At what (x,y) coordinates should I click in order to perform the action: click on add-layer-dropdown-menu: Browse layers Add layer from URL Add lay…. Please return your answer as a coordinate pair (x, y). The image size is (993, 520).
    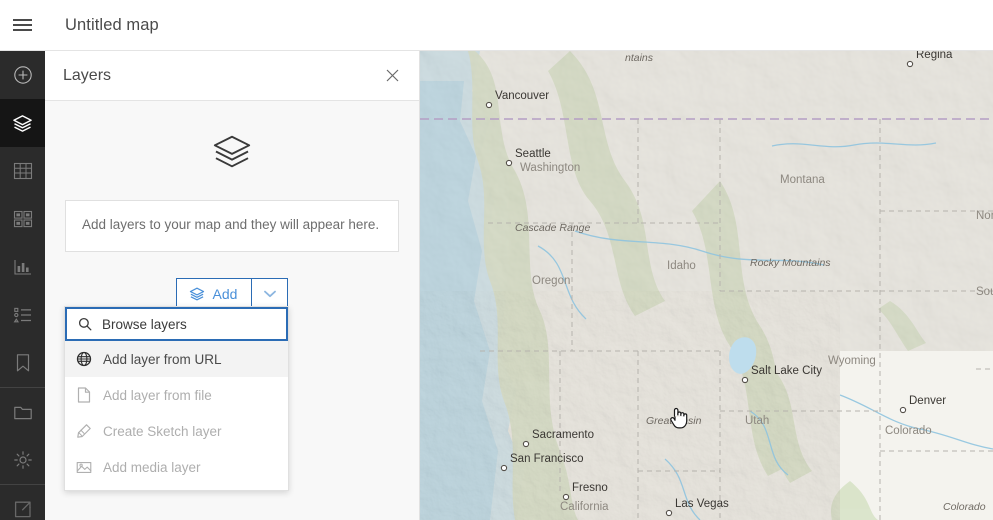
    Looking at the image, I should click on (176, 398).